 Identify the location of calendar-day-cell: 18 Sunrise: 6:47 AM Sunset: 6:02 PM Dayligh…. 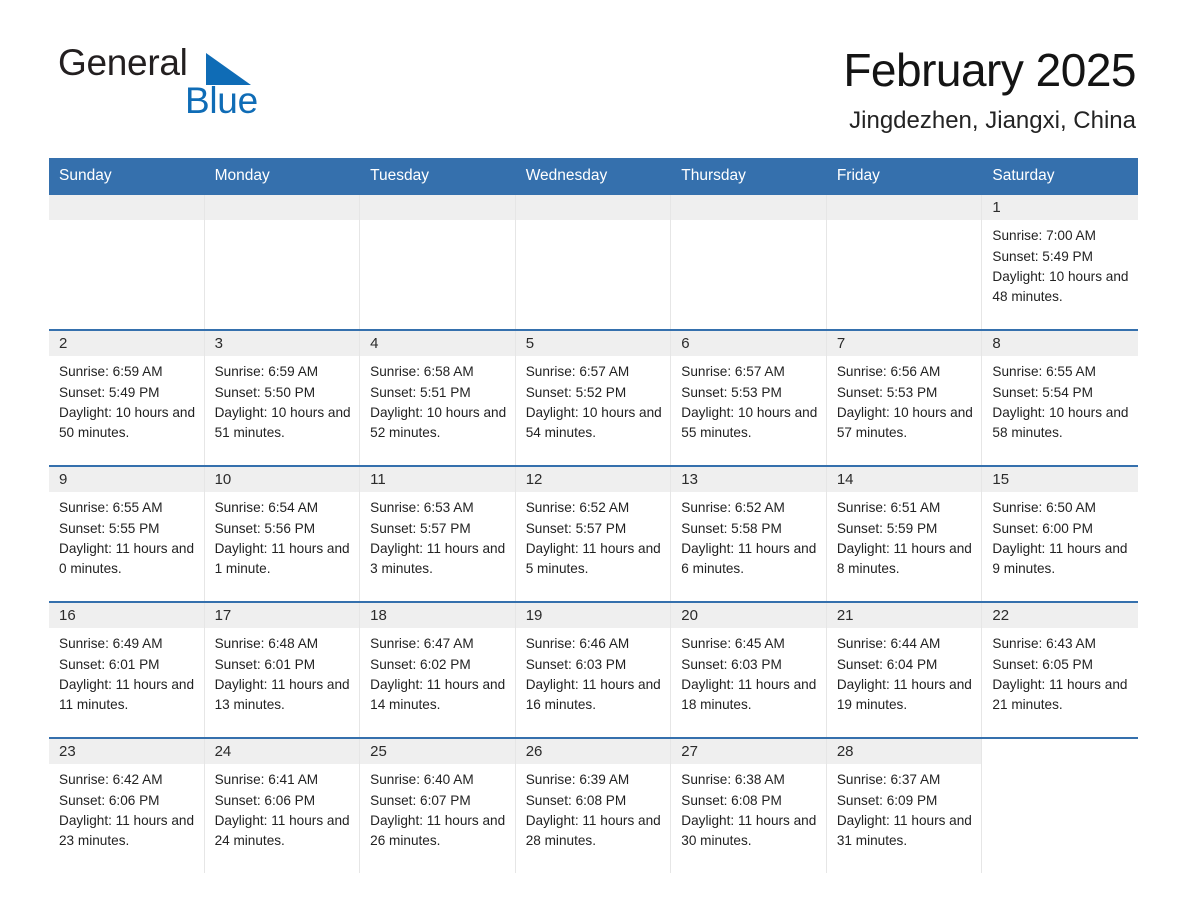
(438, 670).